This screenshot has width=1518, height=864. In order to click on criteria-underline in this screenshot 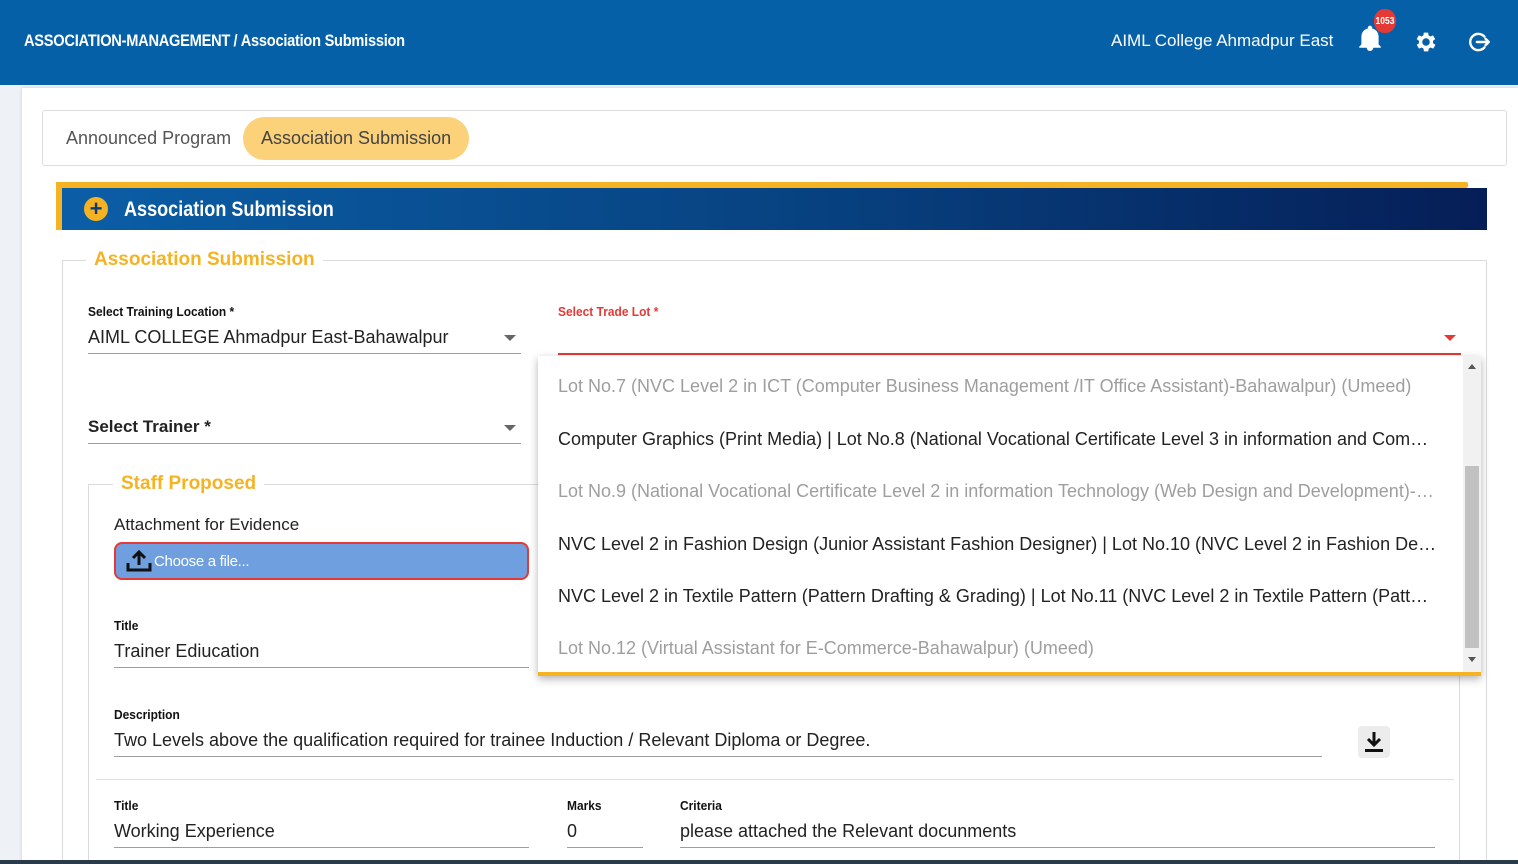, I will do `click(1057, 847)`.